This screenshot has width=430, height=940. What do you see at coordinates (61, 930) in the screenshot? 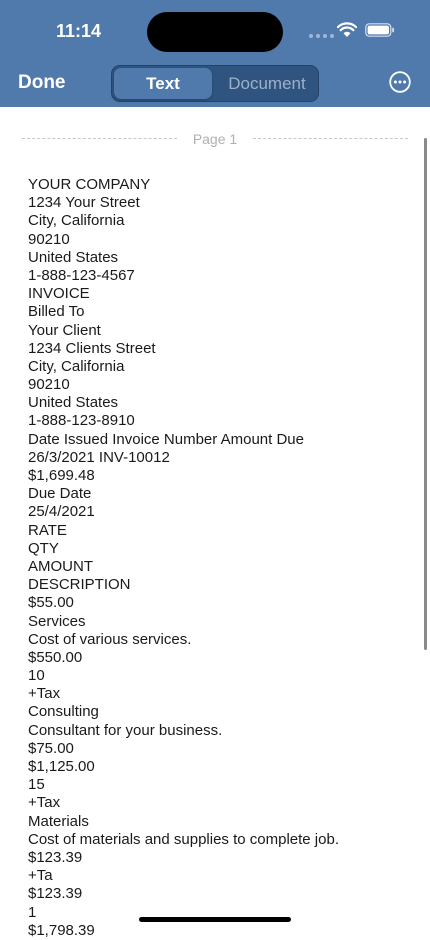
I see `document-line: $1,798.39` at bounding box center [61, 930].